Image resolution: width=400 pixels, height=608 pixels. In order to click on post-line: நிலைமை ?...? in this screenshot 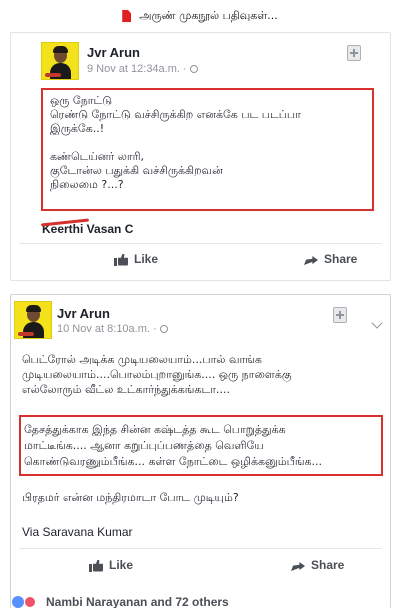, I will do `click(87, 184)`.